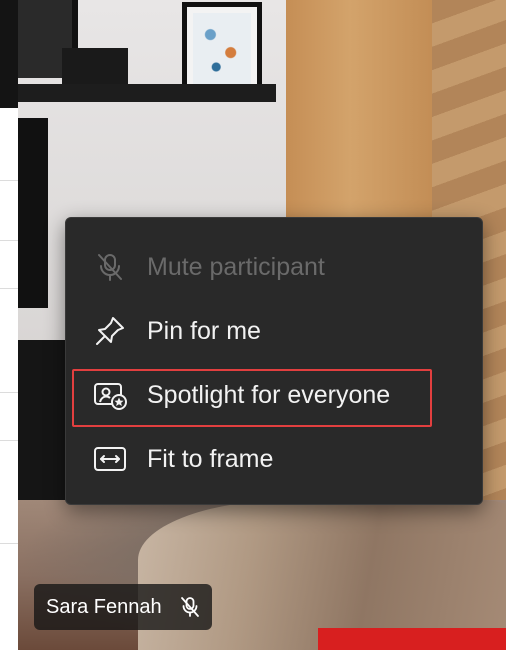 The width and height of the screenshot is (506, 650). Describe the element at coordinates (9, 54) in the screenshot. I see `app-top-bar` at that location.